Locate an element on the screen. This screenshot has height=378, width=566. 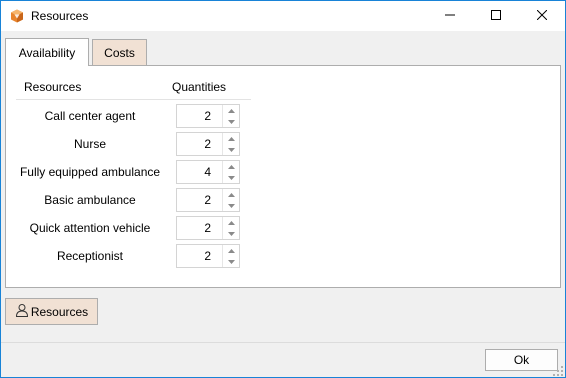
person-icon is located at coordinates (22, 311).